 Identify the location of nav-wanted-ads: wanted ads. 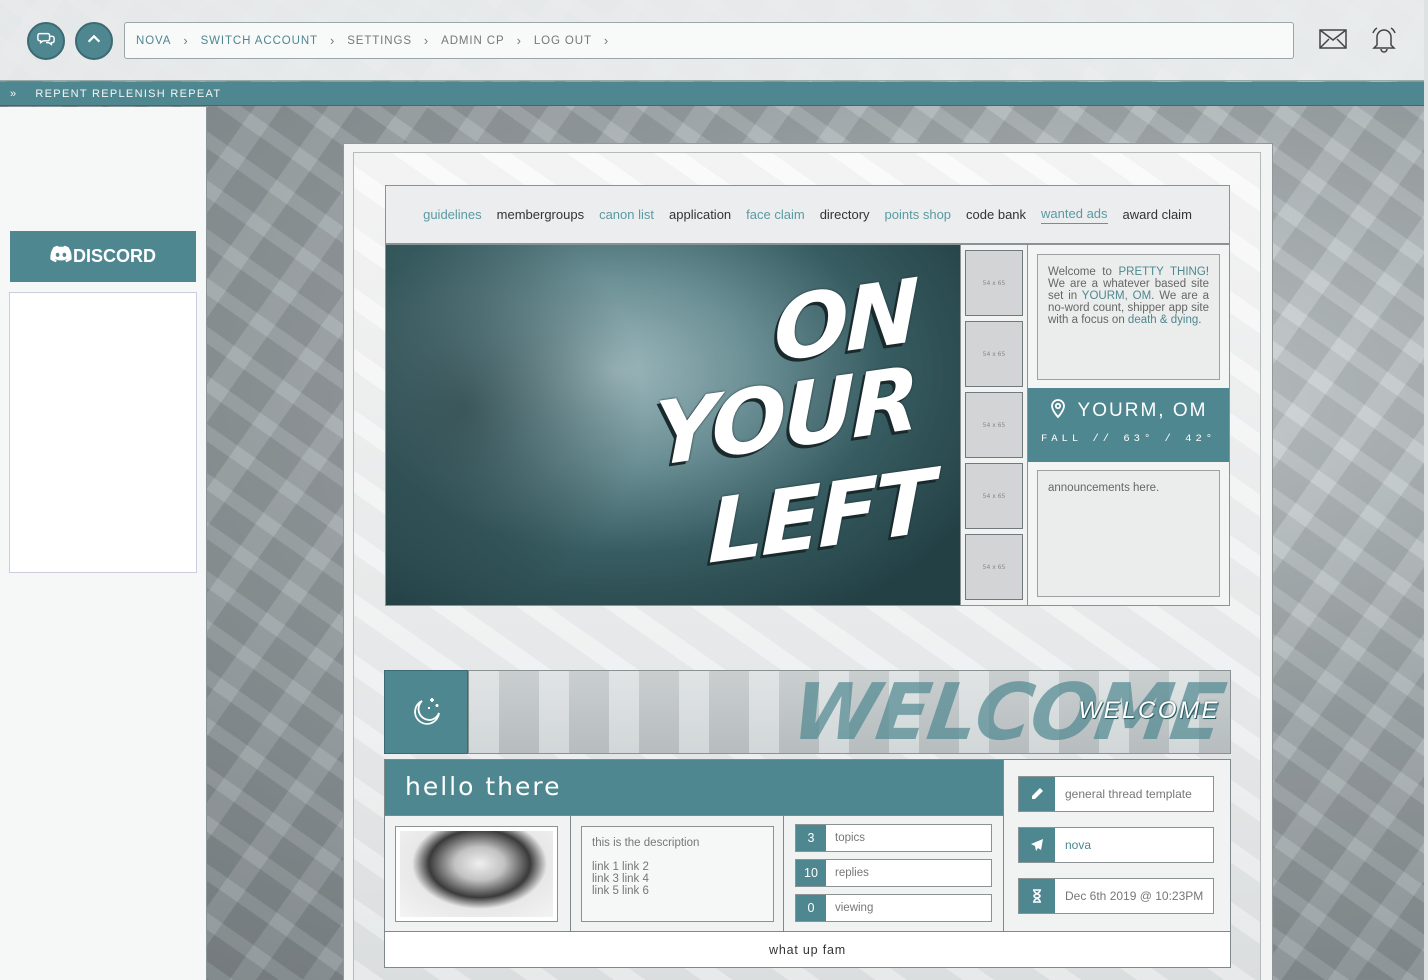
(1074, 215).